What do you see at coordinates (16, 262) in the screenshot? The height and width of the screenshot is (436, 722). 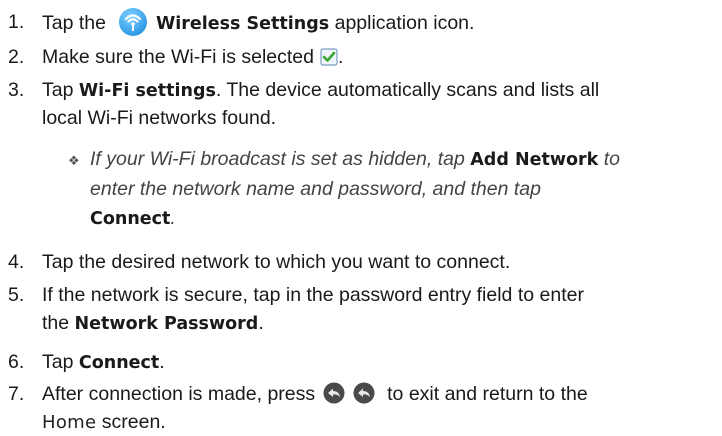 I see `step-number: 4.` at bounding box center [16, 262].